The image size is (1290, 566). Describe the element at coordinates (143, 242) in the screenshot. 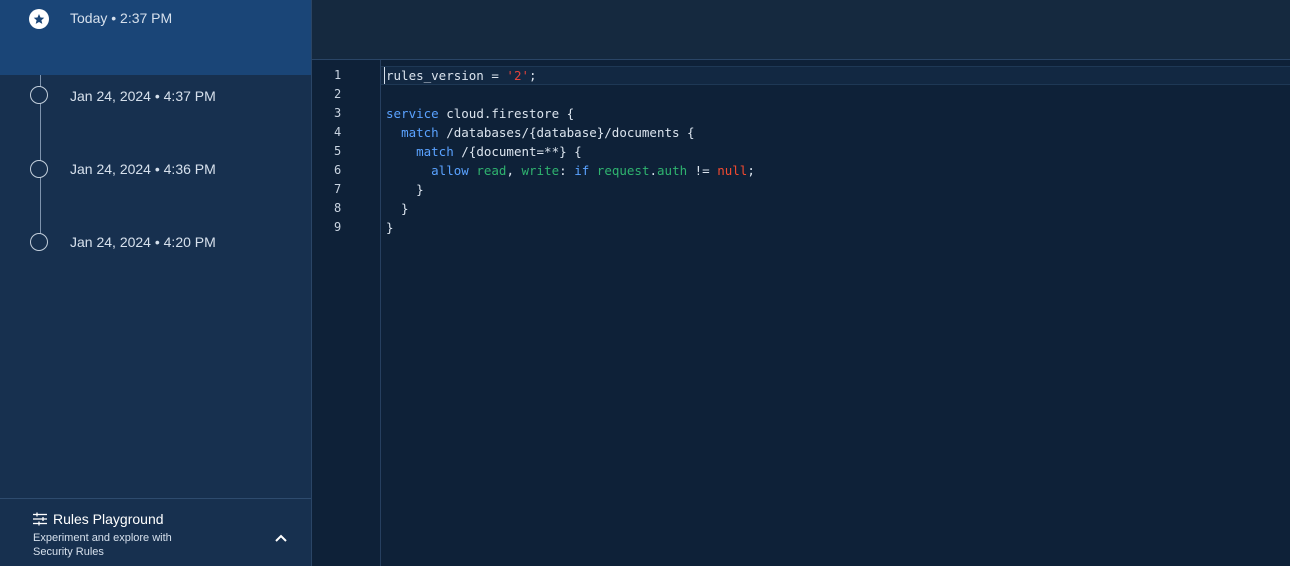

I see `history-item-label: Jan 24, 2024 • 4:20 PM` at that location.